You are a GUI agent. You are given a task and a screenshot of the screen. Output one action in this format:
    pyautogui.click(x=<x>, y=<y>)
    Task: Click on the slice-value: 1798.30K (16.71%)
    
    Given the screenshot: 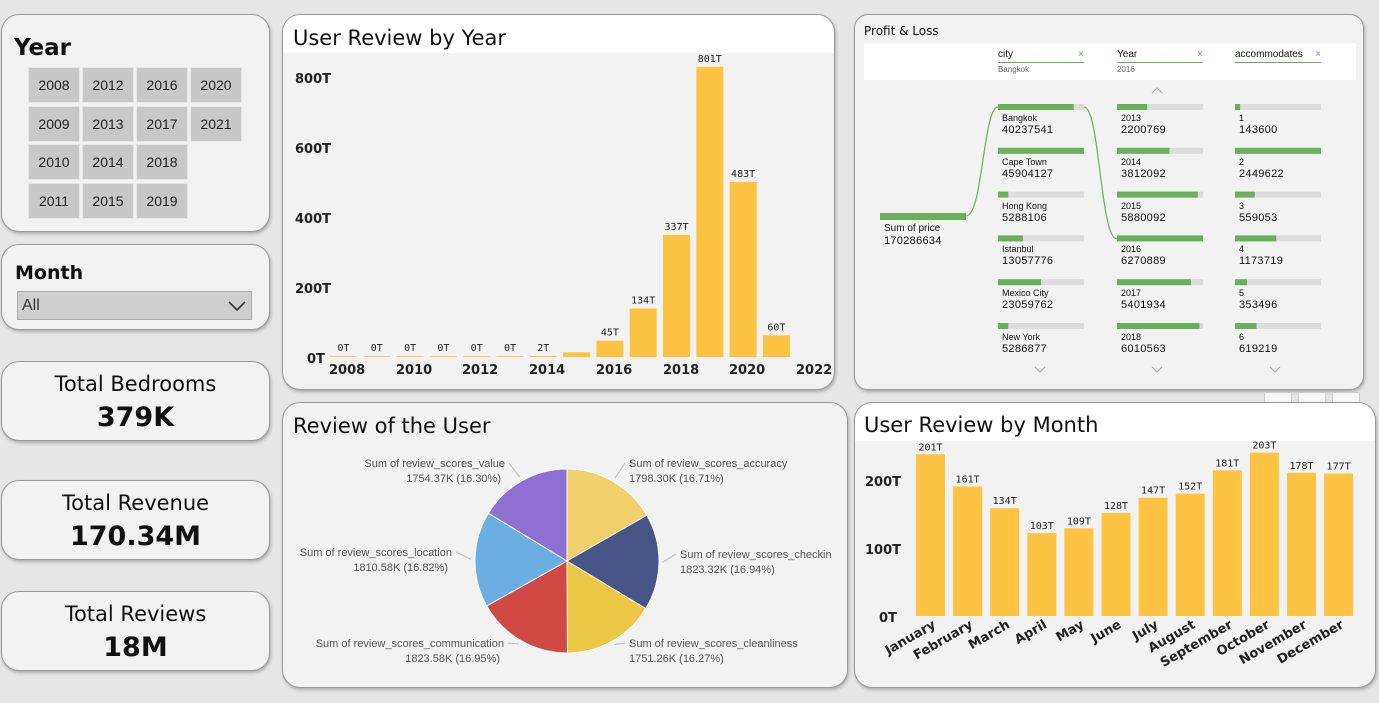 What is the action you would take?
    pyautogui.click(x=676, y=479)
    